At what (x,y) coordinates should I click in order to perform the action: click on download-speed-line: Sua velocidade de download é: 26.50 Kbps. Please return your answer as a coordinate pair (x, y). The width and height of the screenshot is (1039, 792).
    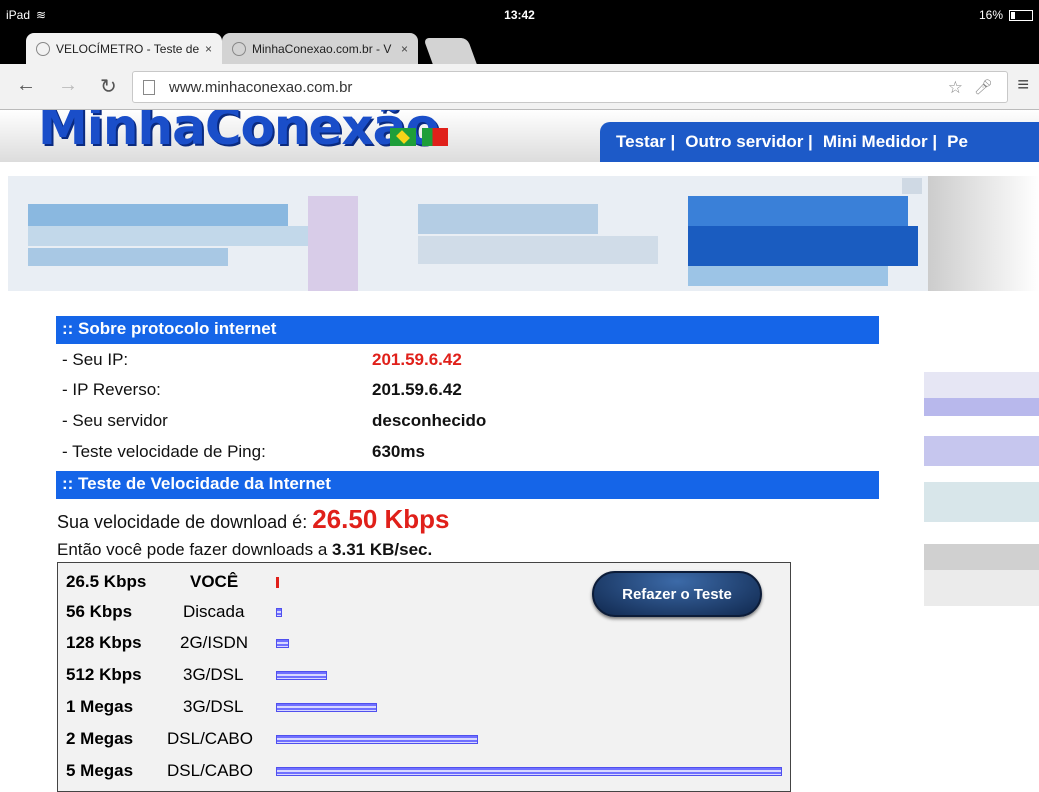
    Looking at the image, I should click on (253, 519).